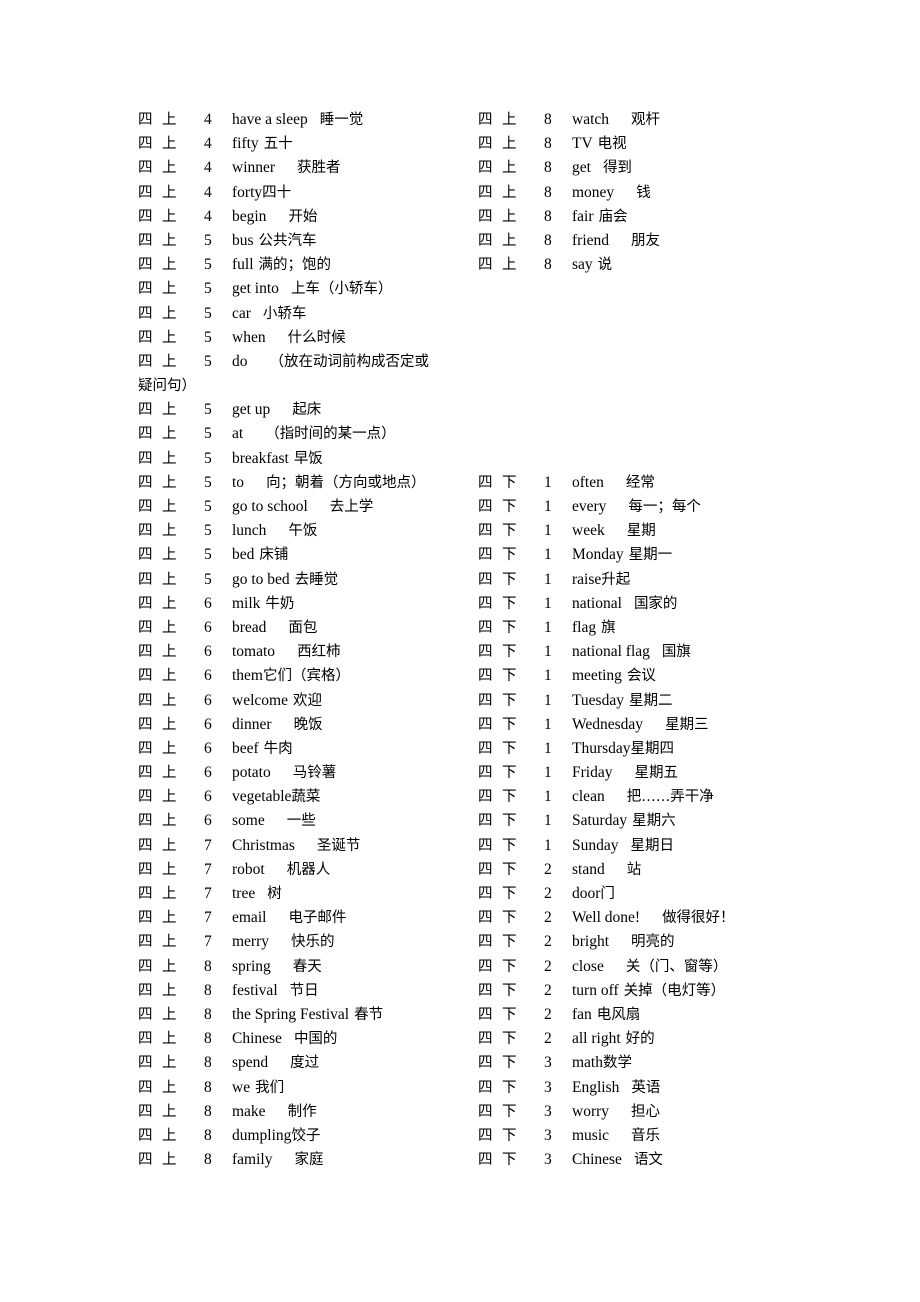 The height and width of the screenshot is (1302, 920). Describe the element at coordinates (597, 676) in the screenshot. I see `english-word: meeting` at that location.